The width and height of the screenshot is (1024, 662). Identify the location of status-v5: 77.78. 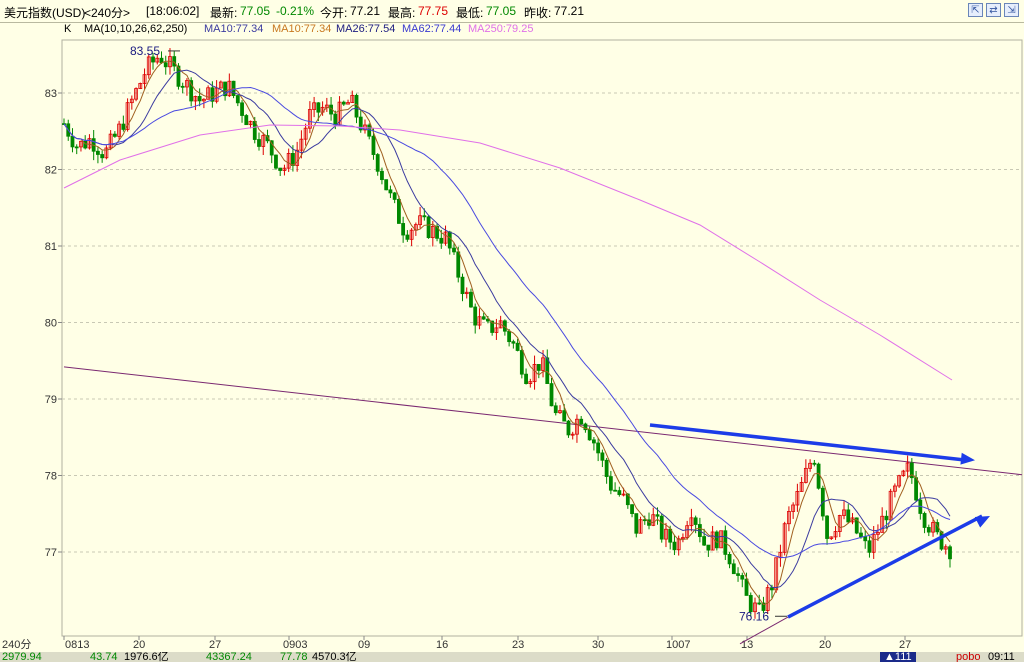
(294, 657).